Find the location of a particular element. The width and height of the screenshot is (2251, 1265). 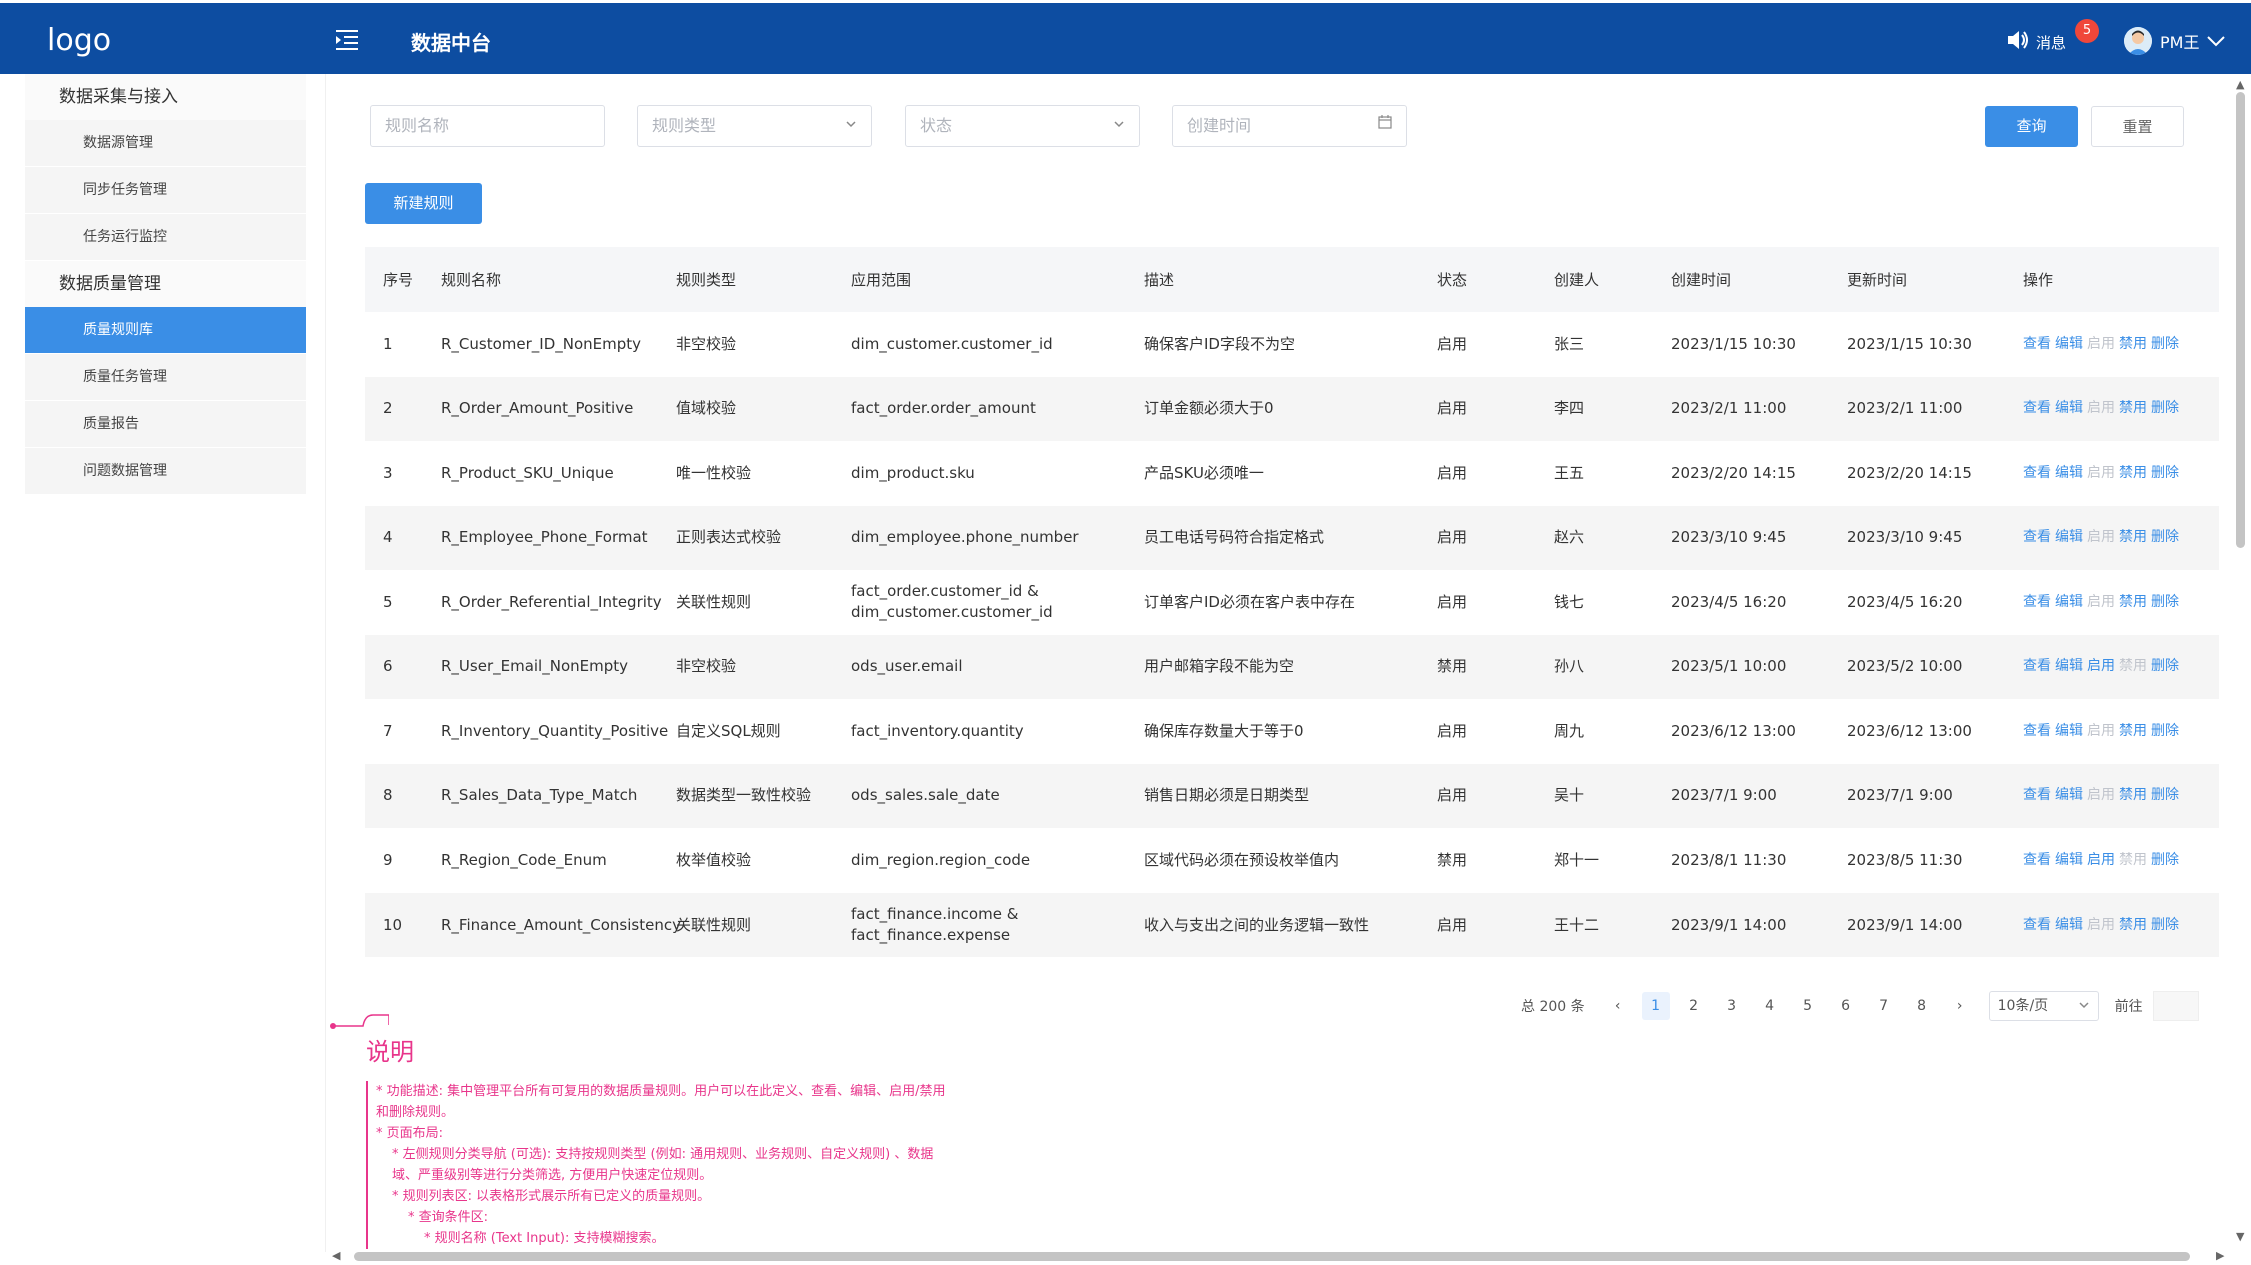

page-button: 6 is located at coordinates (1846, 1006).